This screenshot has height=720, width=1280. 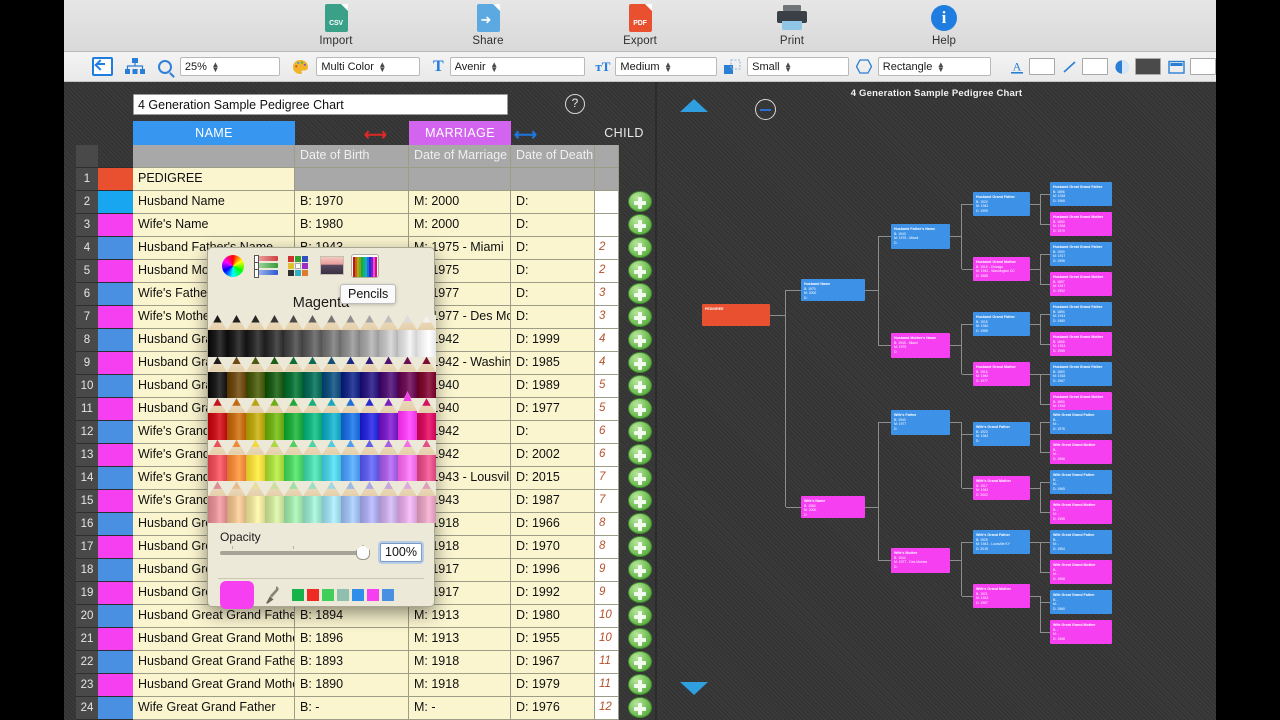 What do you see at coordinates (765, 109) in the screenshot?
I see `zoom-out-button` at bounding box center [765, 109].